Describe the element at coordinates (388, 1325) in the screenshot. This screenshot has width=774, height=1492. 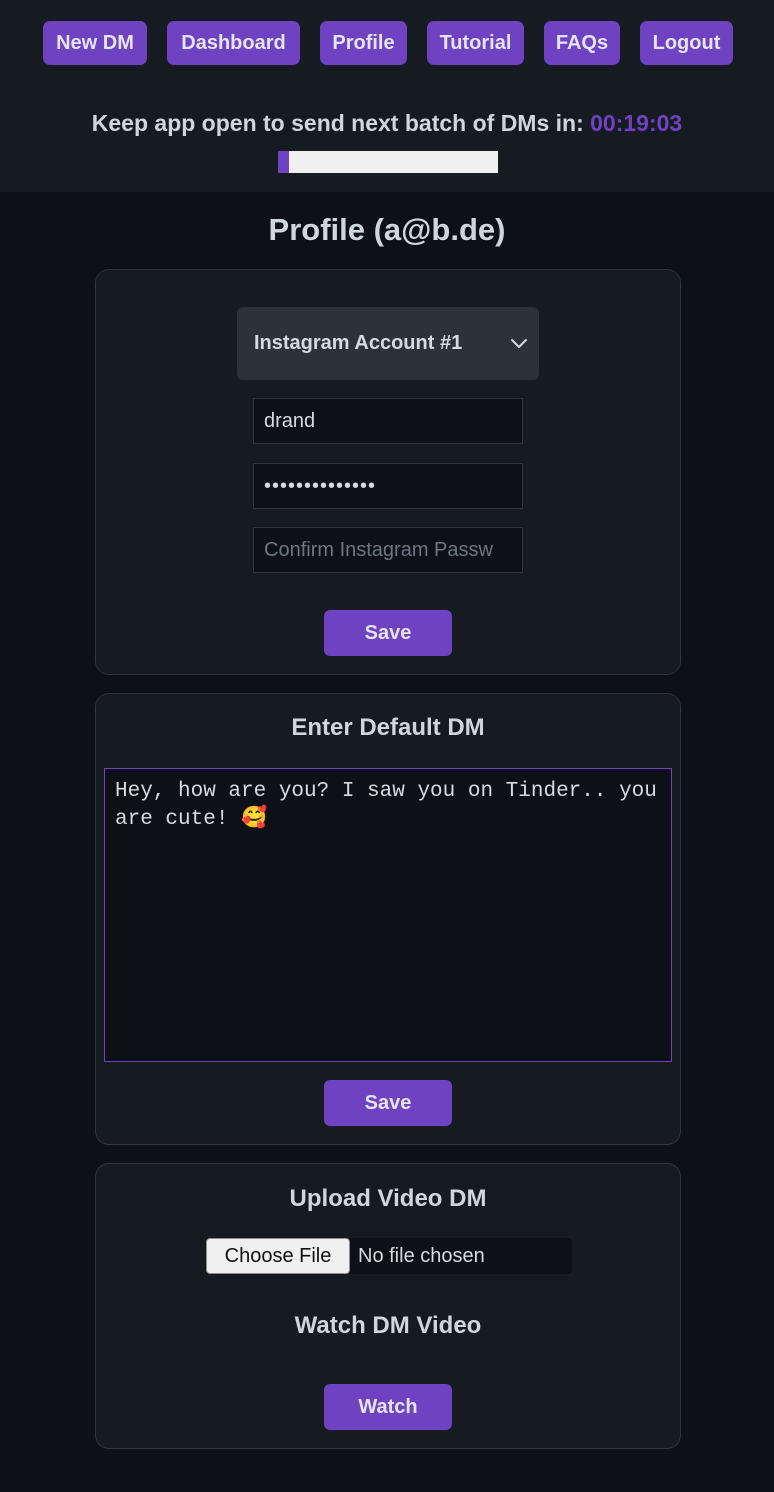
I see `watch-video-title: Watch DM Video` at that location.